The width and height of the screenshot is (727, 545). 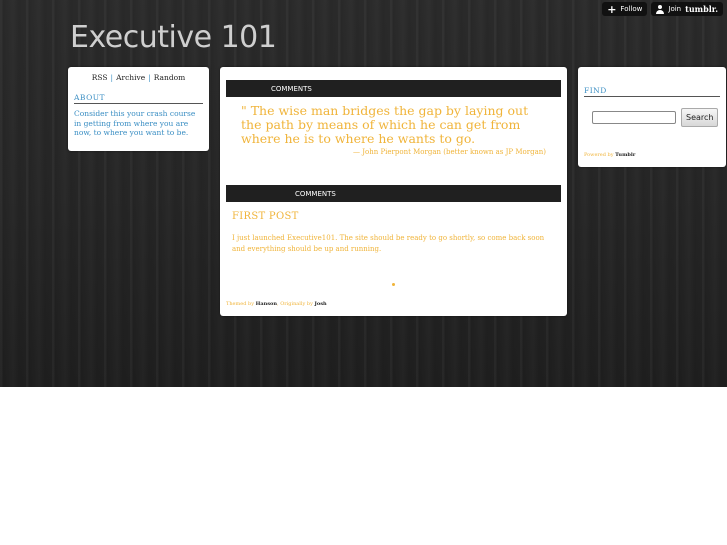 I want to click on search-input, so click(x=634, y=117).